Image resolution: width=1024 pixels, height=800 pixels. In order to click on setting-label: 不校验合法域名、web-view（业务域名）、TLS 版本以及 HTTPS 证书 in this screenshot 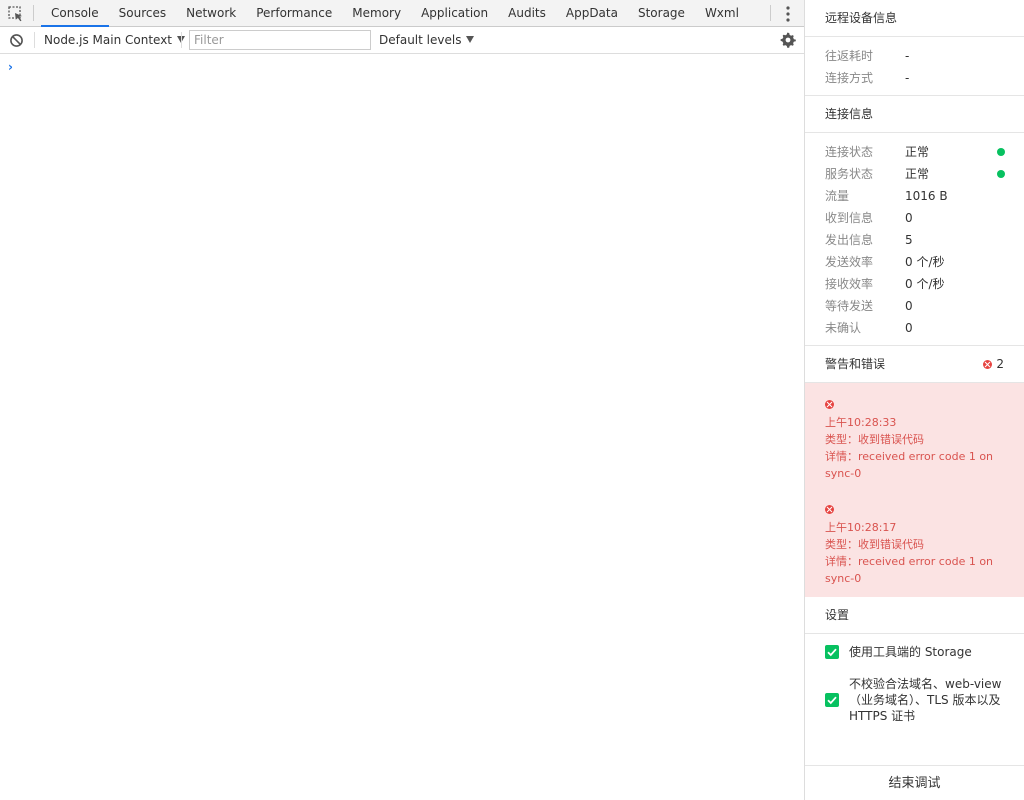, I will do `click(925, 700)`.